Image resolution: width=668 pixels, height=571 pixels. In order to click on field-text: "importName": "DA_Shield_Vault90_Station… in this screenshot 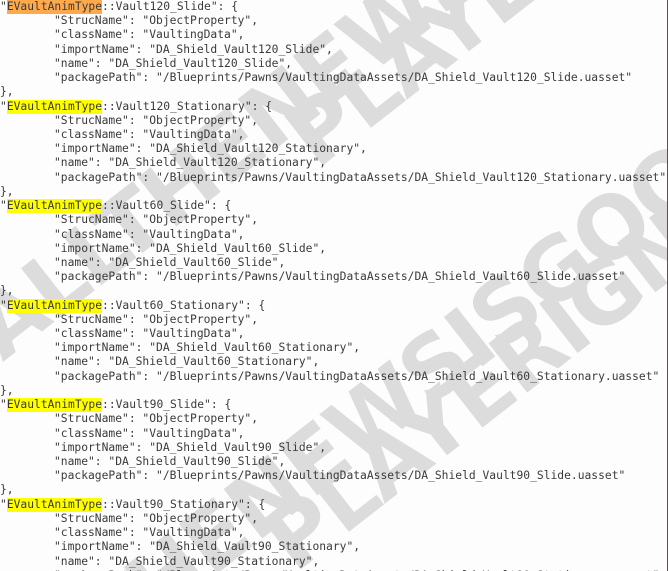, I will do `click(207, 547)`.